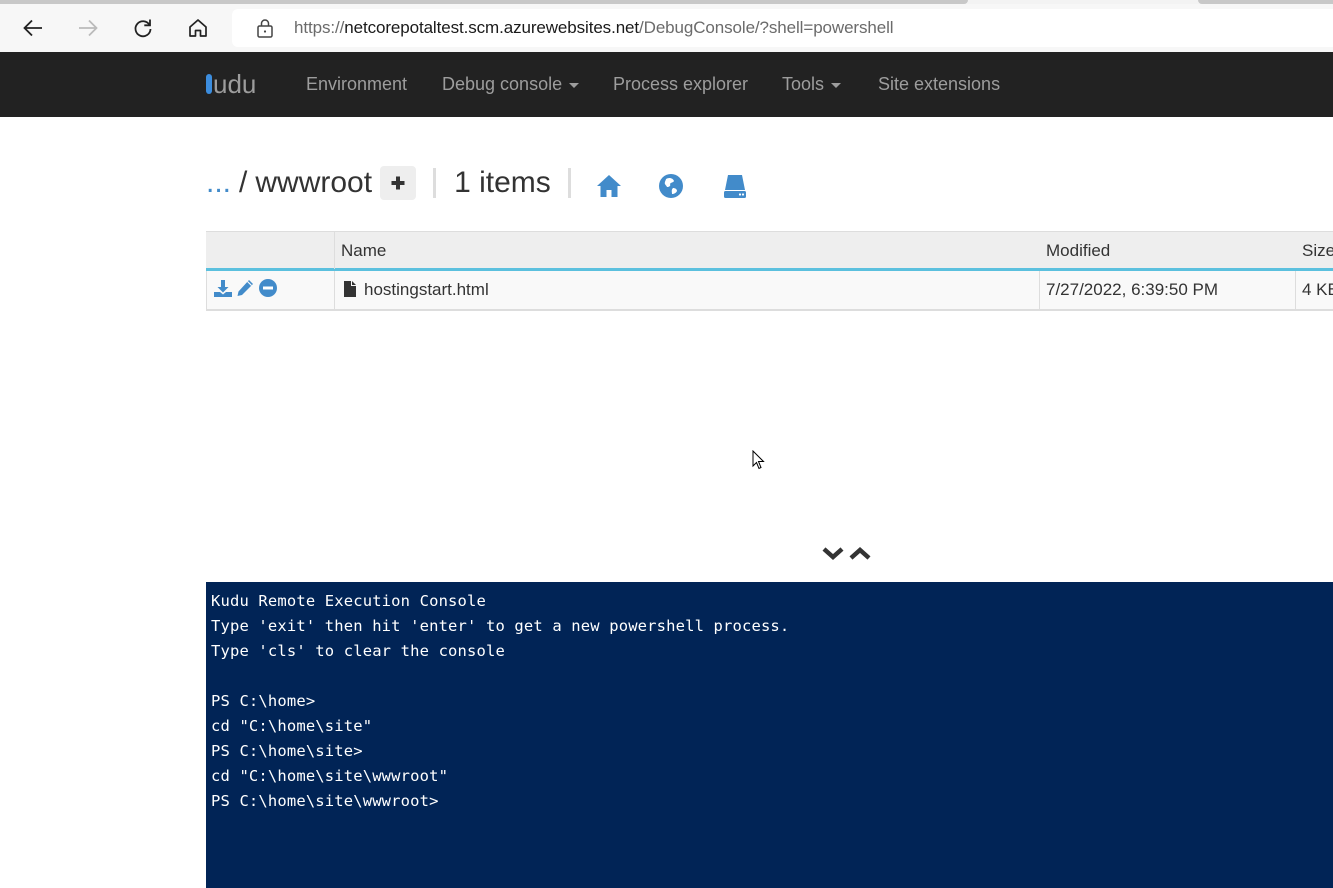 This screenshot has height=888, width=1333. I want to click on add-button, so click(398, 183).